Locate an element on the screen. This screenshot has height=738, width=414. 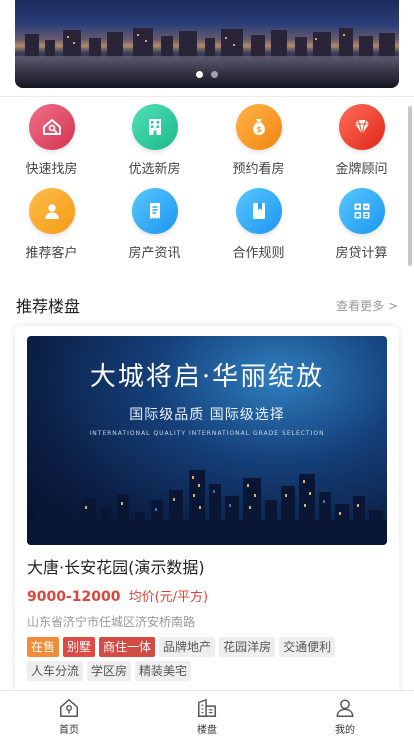
menu-item-calculator: 房贷计算 is located at coordinates (361, 224).